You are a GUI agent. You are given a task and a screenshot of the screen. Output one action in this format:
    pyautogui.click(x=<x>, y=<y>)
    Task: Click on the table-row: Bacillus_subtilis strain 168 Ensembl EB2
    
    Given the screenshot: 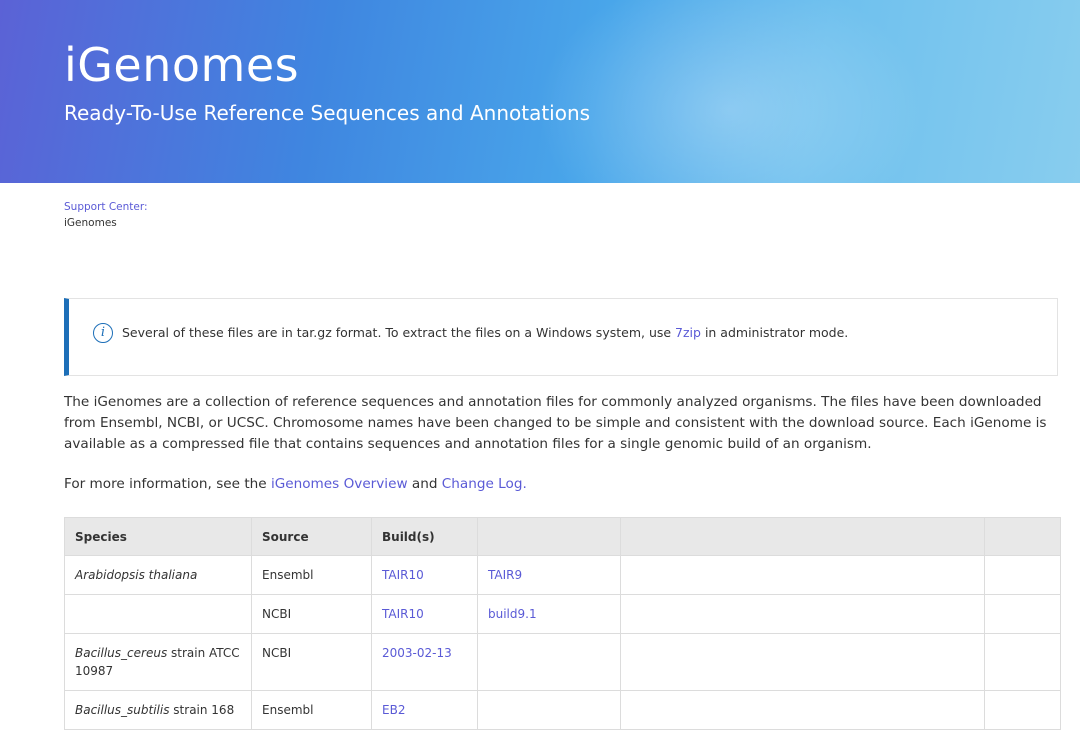 What is the action you would take?
    pyautogui.click(x=562, y=710)
    